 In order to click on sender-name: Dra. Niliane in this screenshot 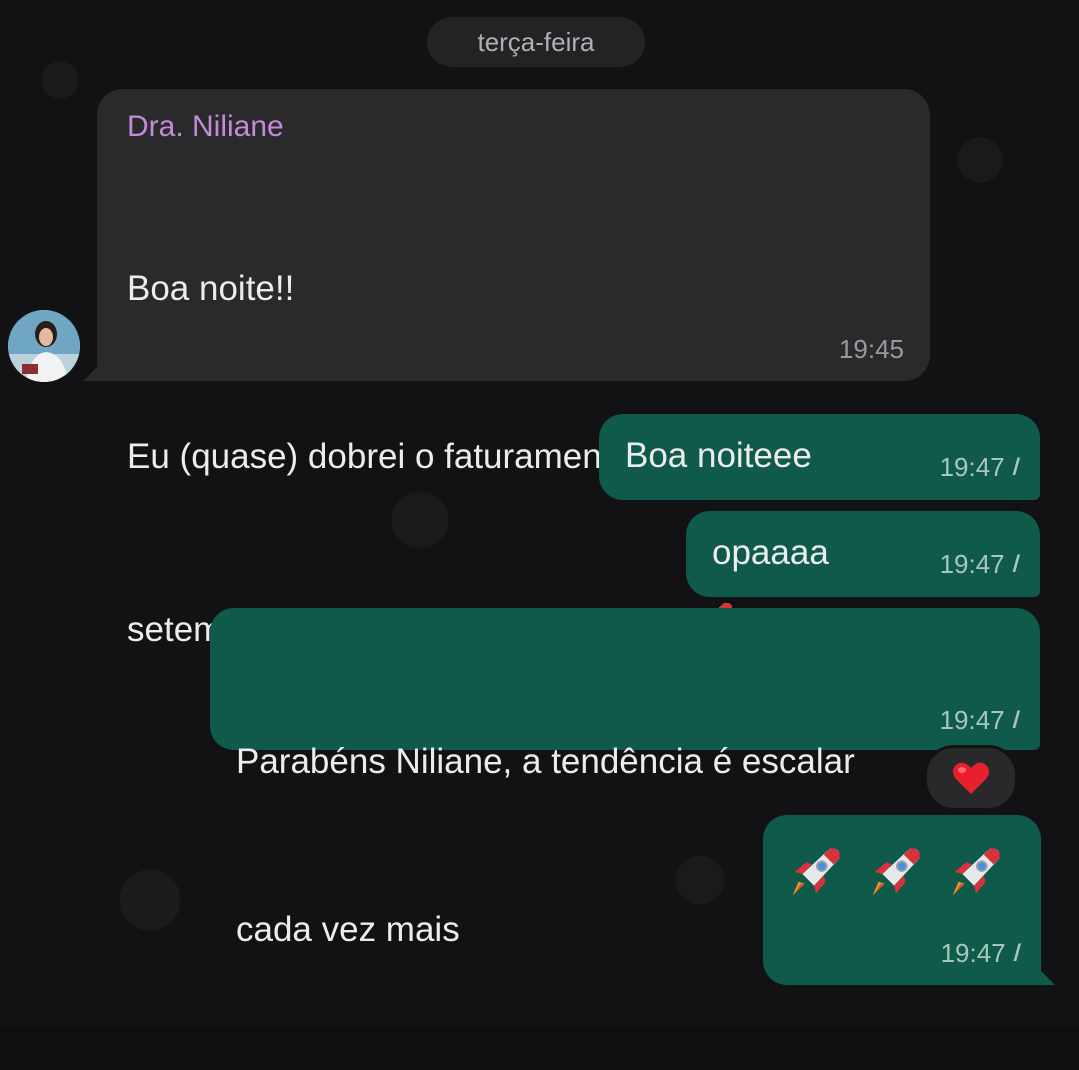, I will do `click(205, 126)`.